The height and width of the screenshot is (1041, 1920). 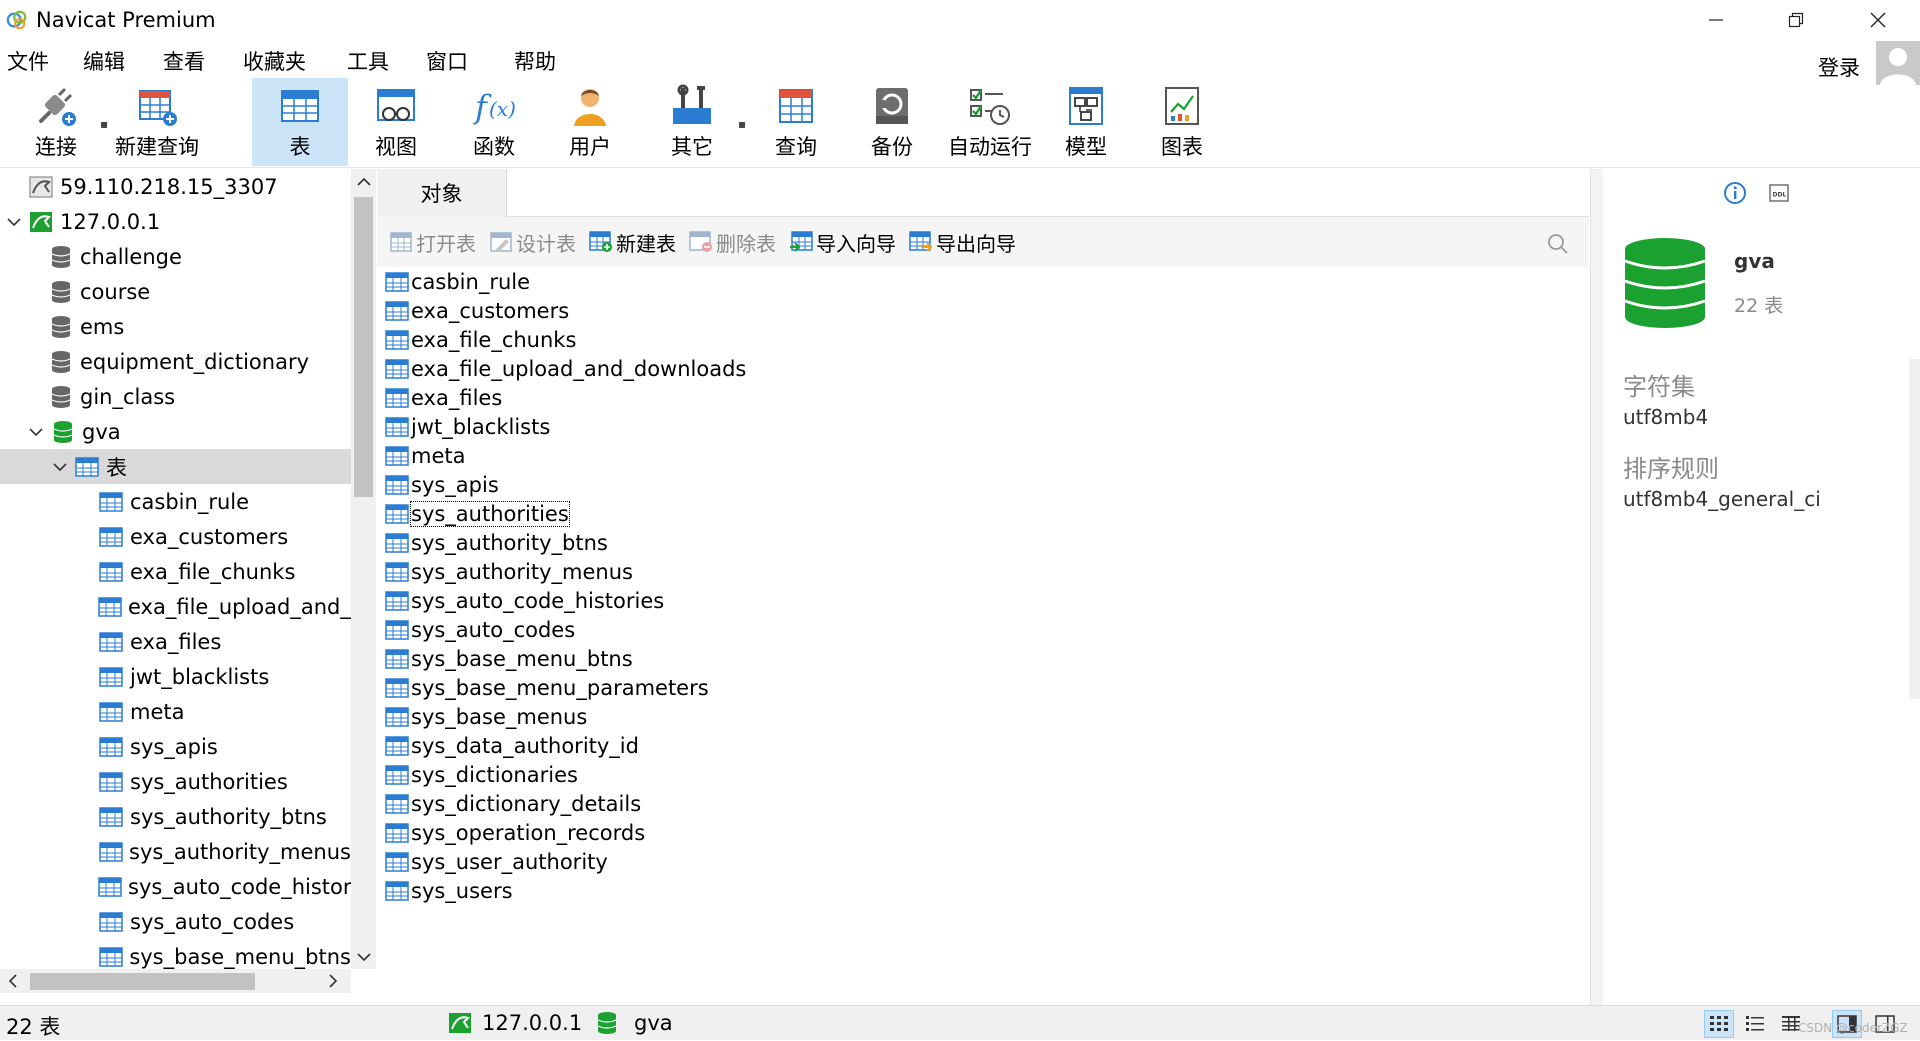 What do you see at coordinates (175, 921) in the screenshot?
I see `tree-table-item: sys_auto_codes` at bounding box center [175, 921].